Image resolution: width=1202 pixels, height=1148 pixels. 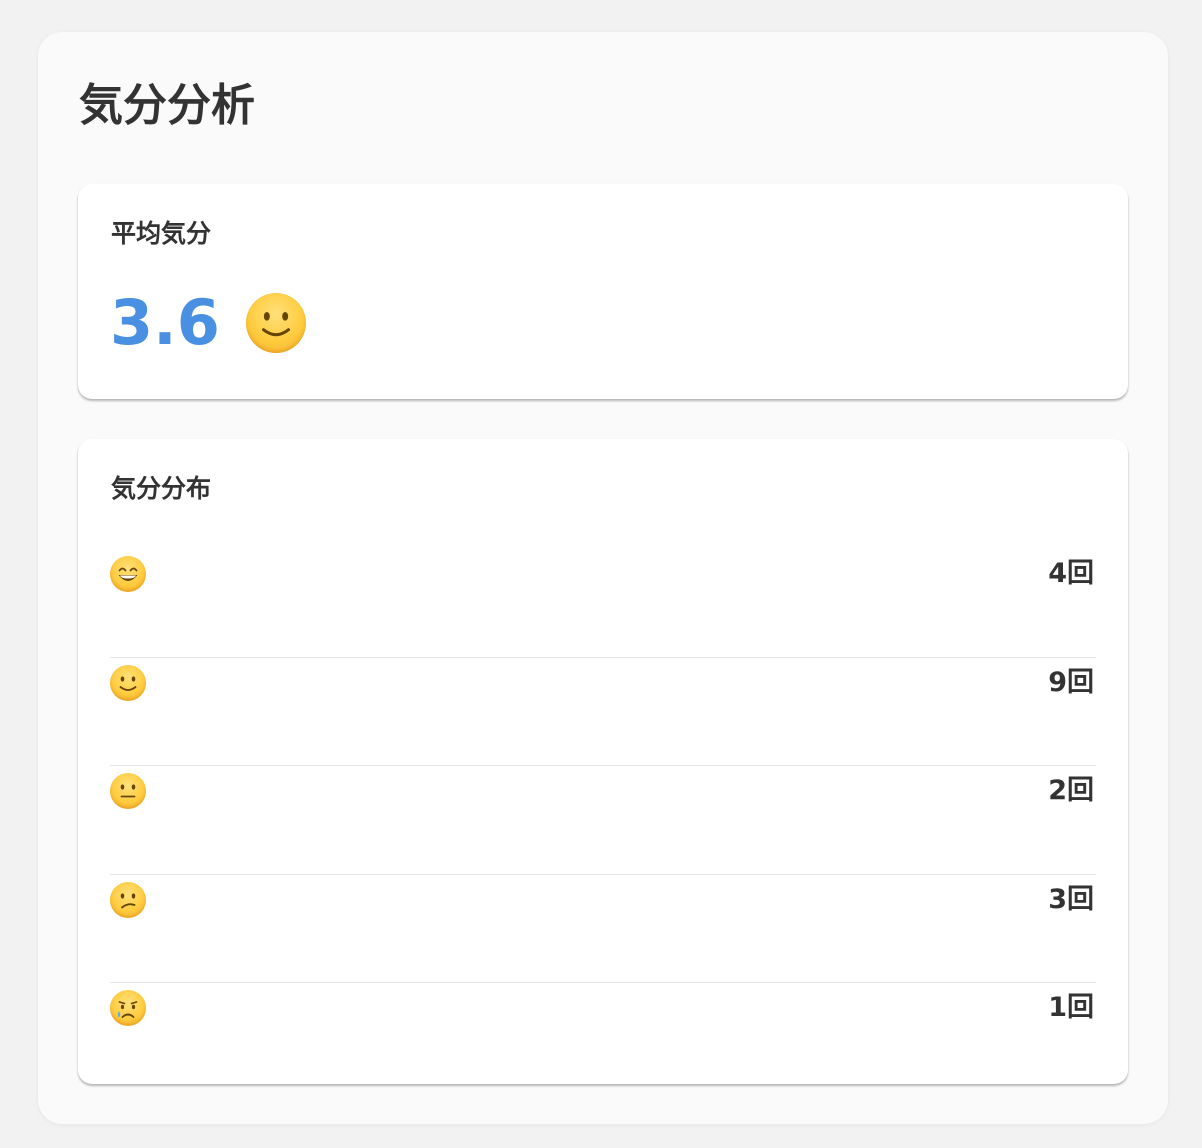 I want to click on list-item: 3回, so click(x=603, y=929).